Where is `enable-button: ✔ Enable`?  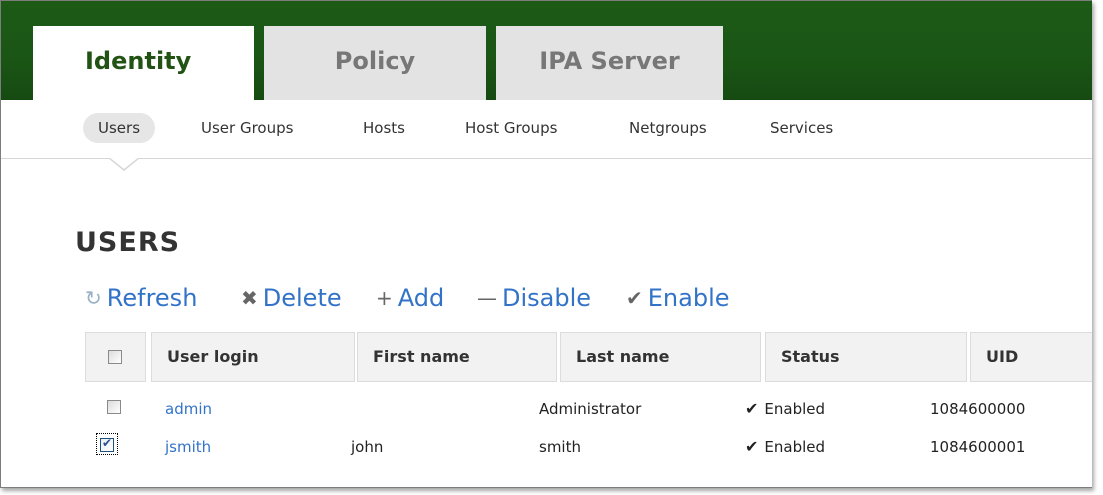 enable-button: ✔ Enable is located at coordinates (678, 298).